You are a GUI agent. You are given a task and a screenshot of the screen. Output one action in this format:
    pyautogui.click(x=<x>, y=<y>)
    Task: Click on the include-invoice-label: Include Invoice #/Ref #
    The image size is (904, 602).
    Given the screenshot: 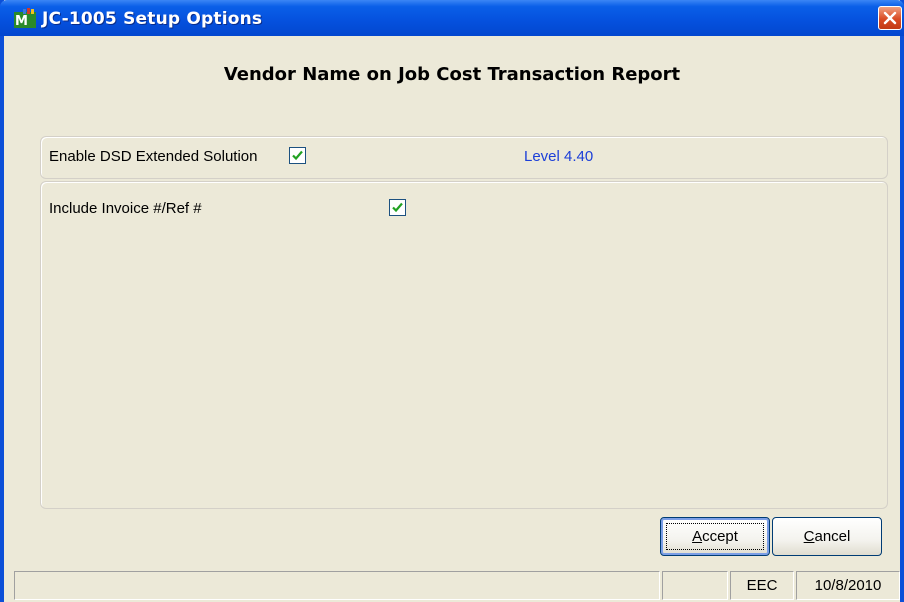 What is the action you would take?
    pyautogui.click(x=125, y=208)
    